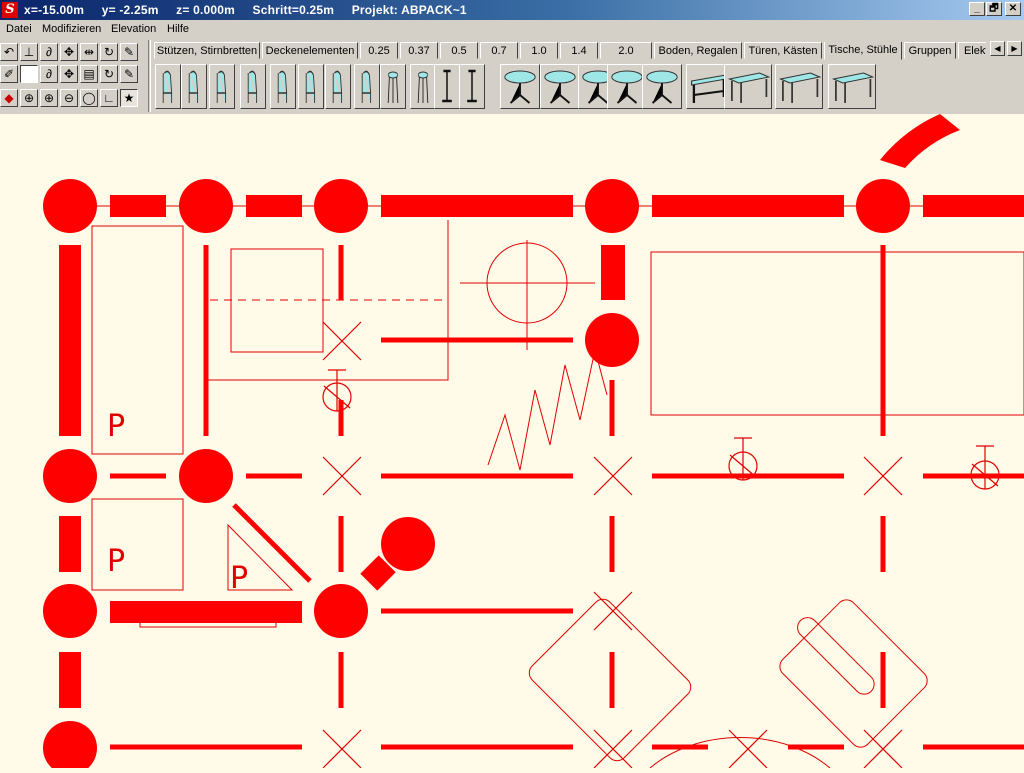 Image resolution: width=1024 pixels, height=773 pixels. What do you see at coordinates (9, 98) in the screenshot?
I see `layers-icon: ◆` at bounding box center [9, 98].